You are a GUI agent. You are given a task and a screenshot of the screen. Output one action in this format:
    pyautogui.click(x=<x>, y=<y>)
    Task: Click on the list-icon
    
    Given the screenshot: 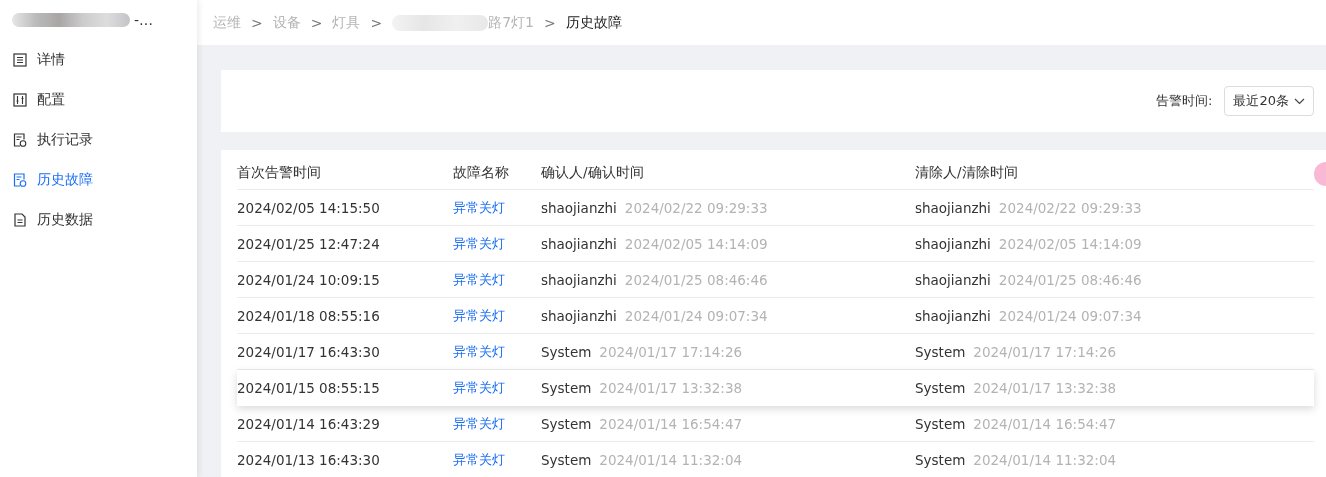 What is the action you would take?
    pyautogui.click(x=20, y=60)
    